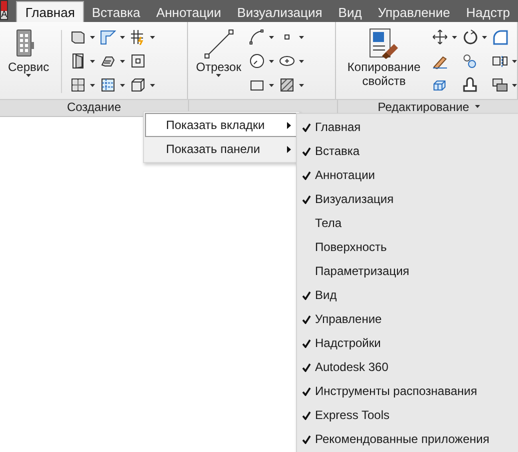 This screenshot has width=518, height=452. Describe the element at coordinates (440, 37) in the screenshot. I see `move-icon` at that location.